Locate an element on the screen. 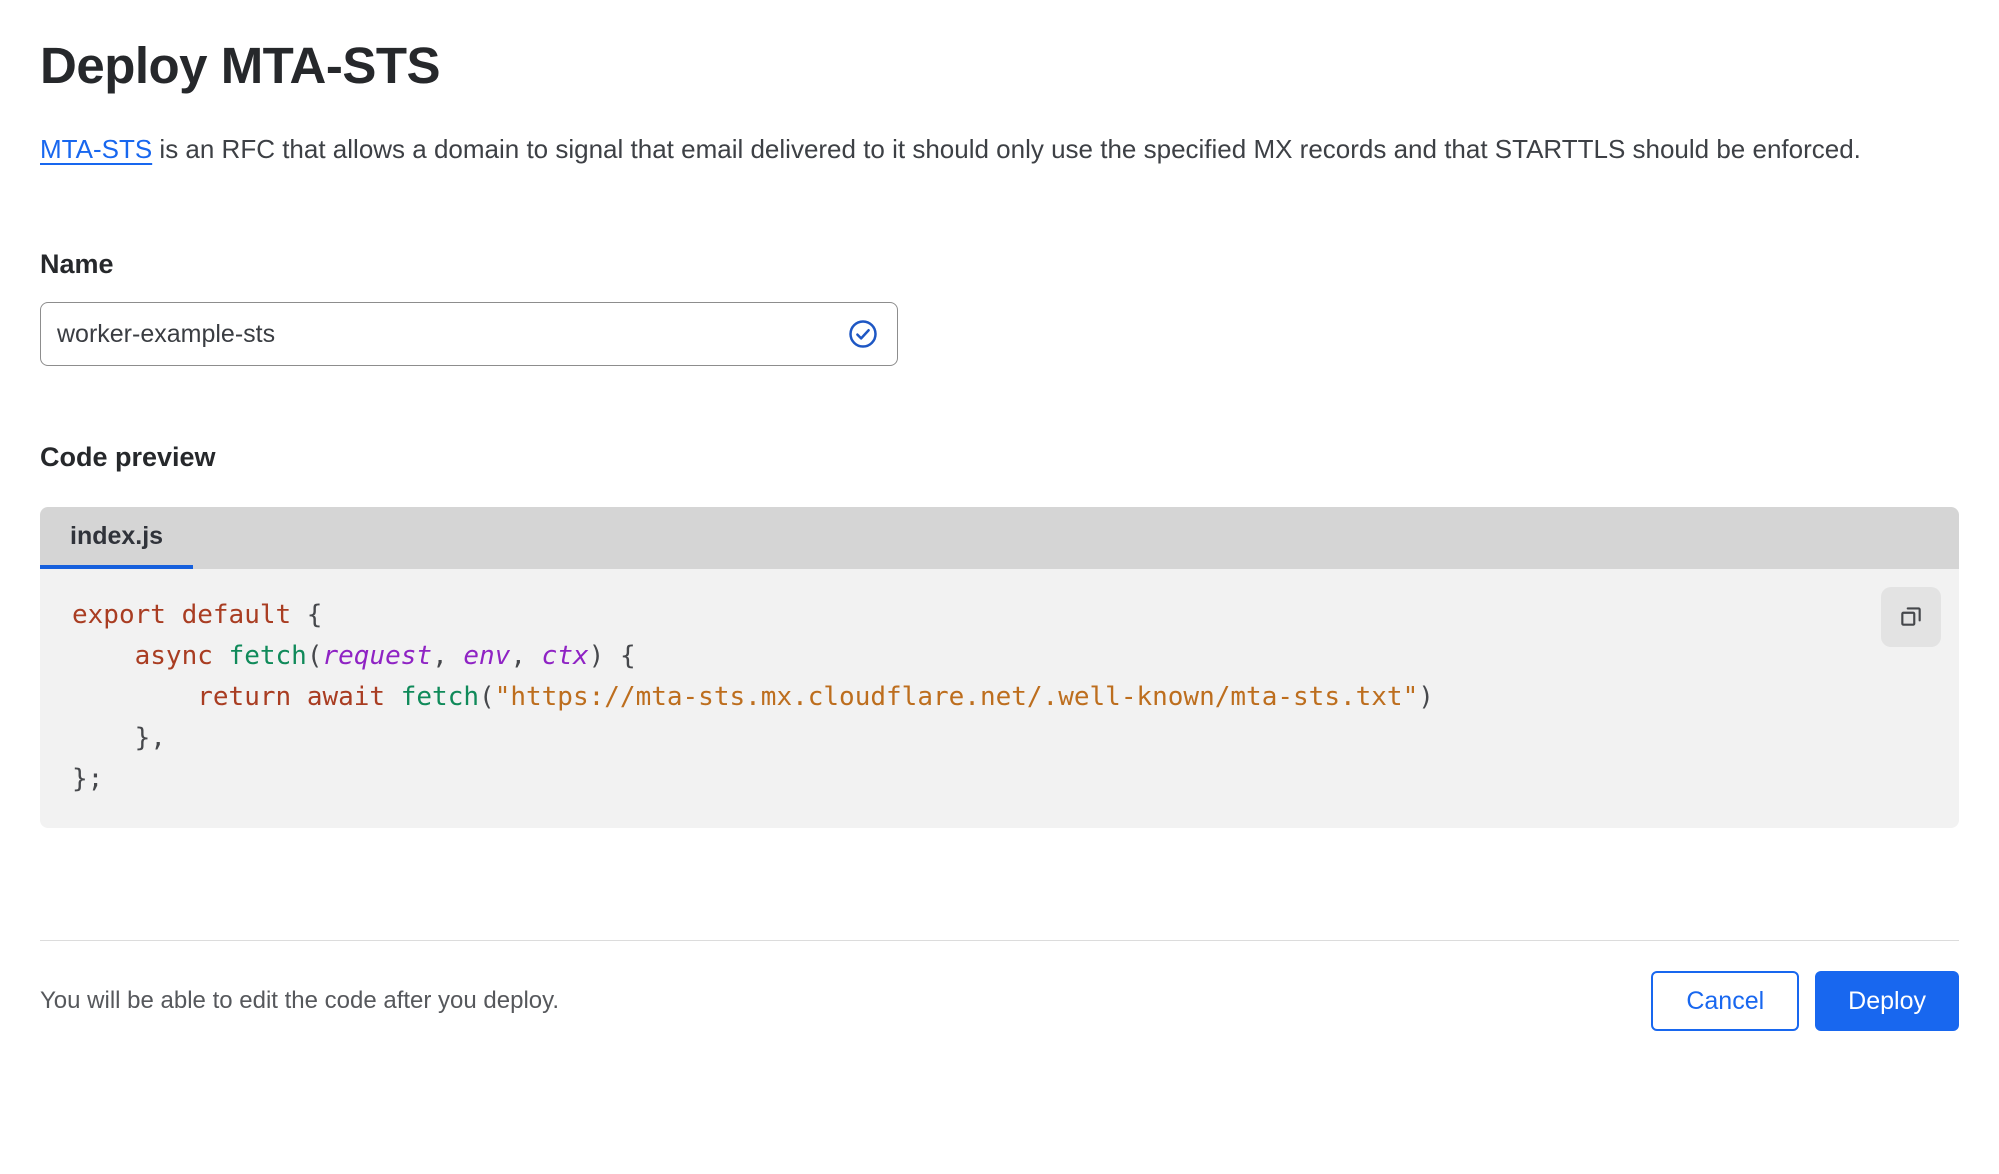 The image size is (1999, 1174). footer-divider is located at coordinates (999, 940).